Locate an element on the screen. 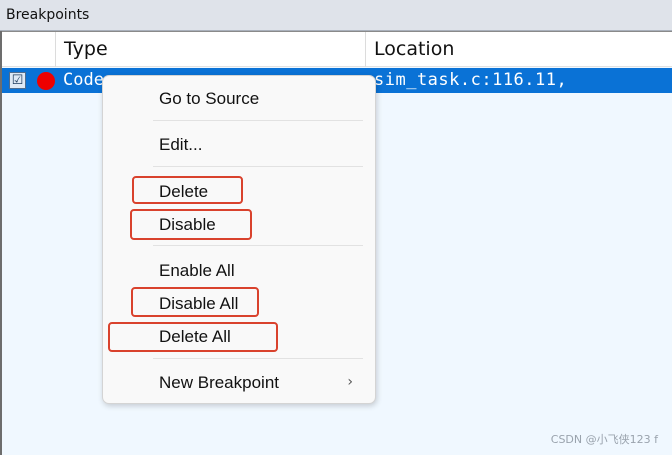 The image size is (672, 455). menu-item-disable: Disable is located at coordinates (187, 225).